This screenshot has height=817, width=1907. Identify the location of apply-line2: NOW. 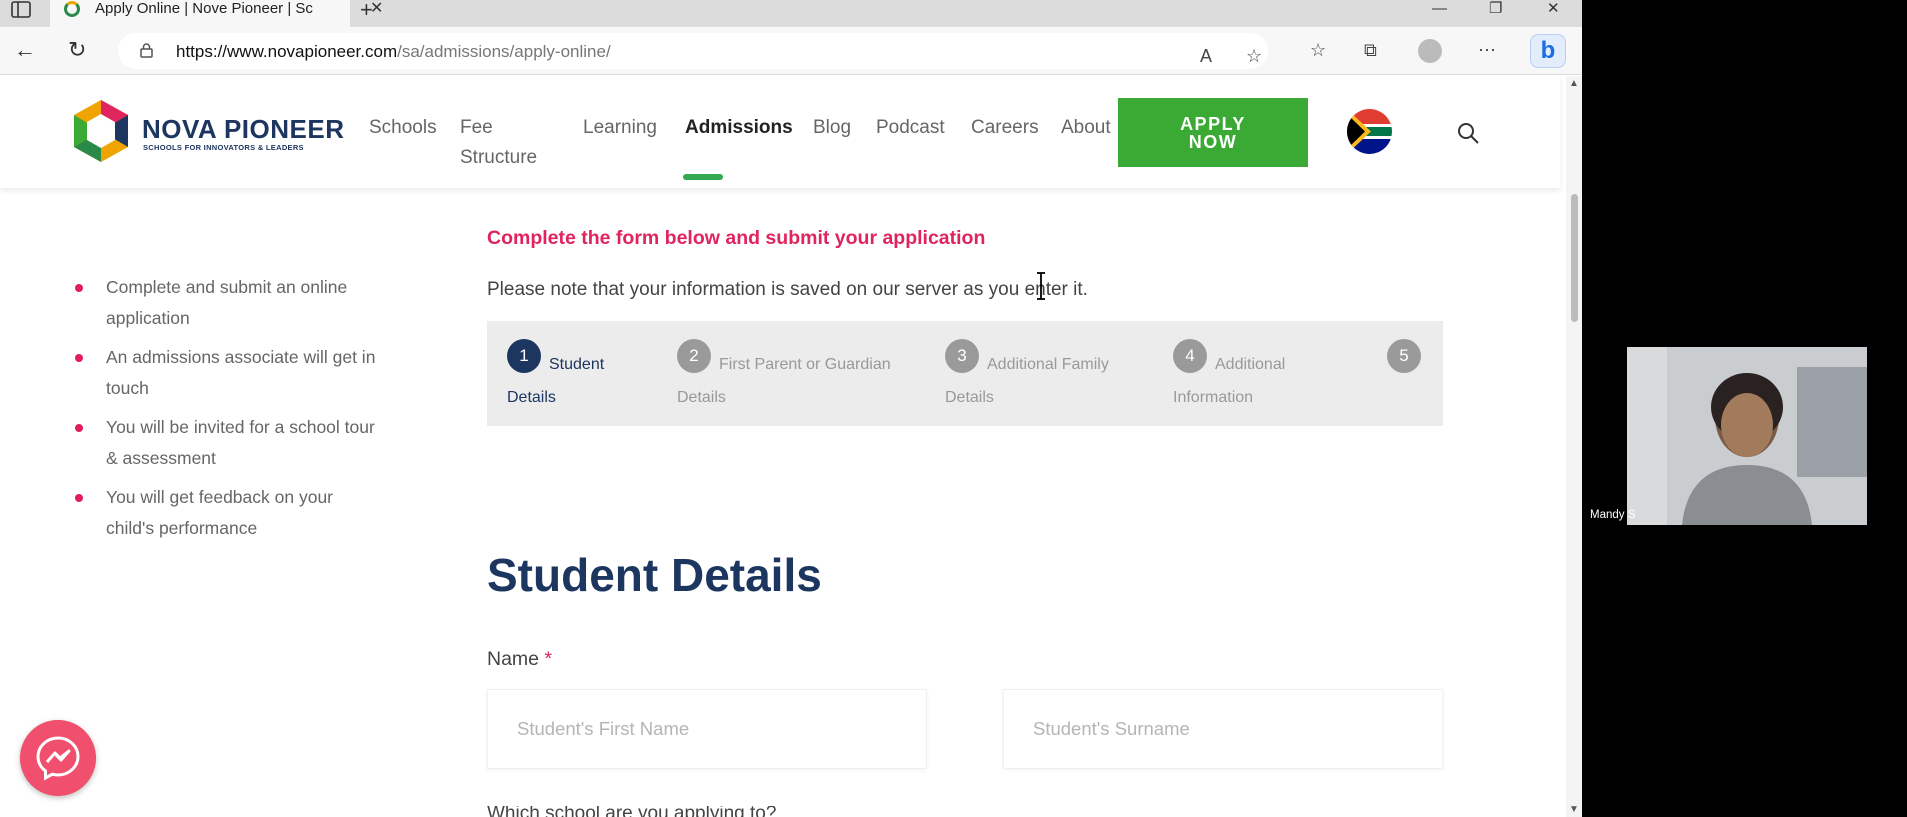
(1213, 142).